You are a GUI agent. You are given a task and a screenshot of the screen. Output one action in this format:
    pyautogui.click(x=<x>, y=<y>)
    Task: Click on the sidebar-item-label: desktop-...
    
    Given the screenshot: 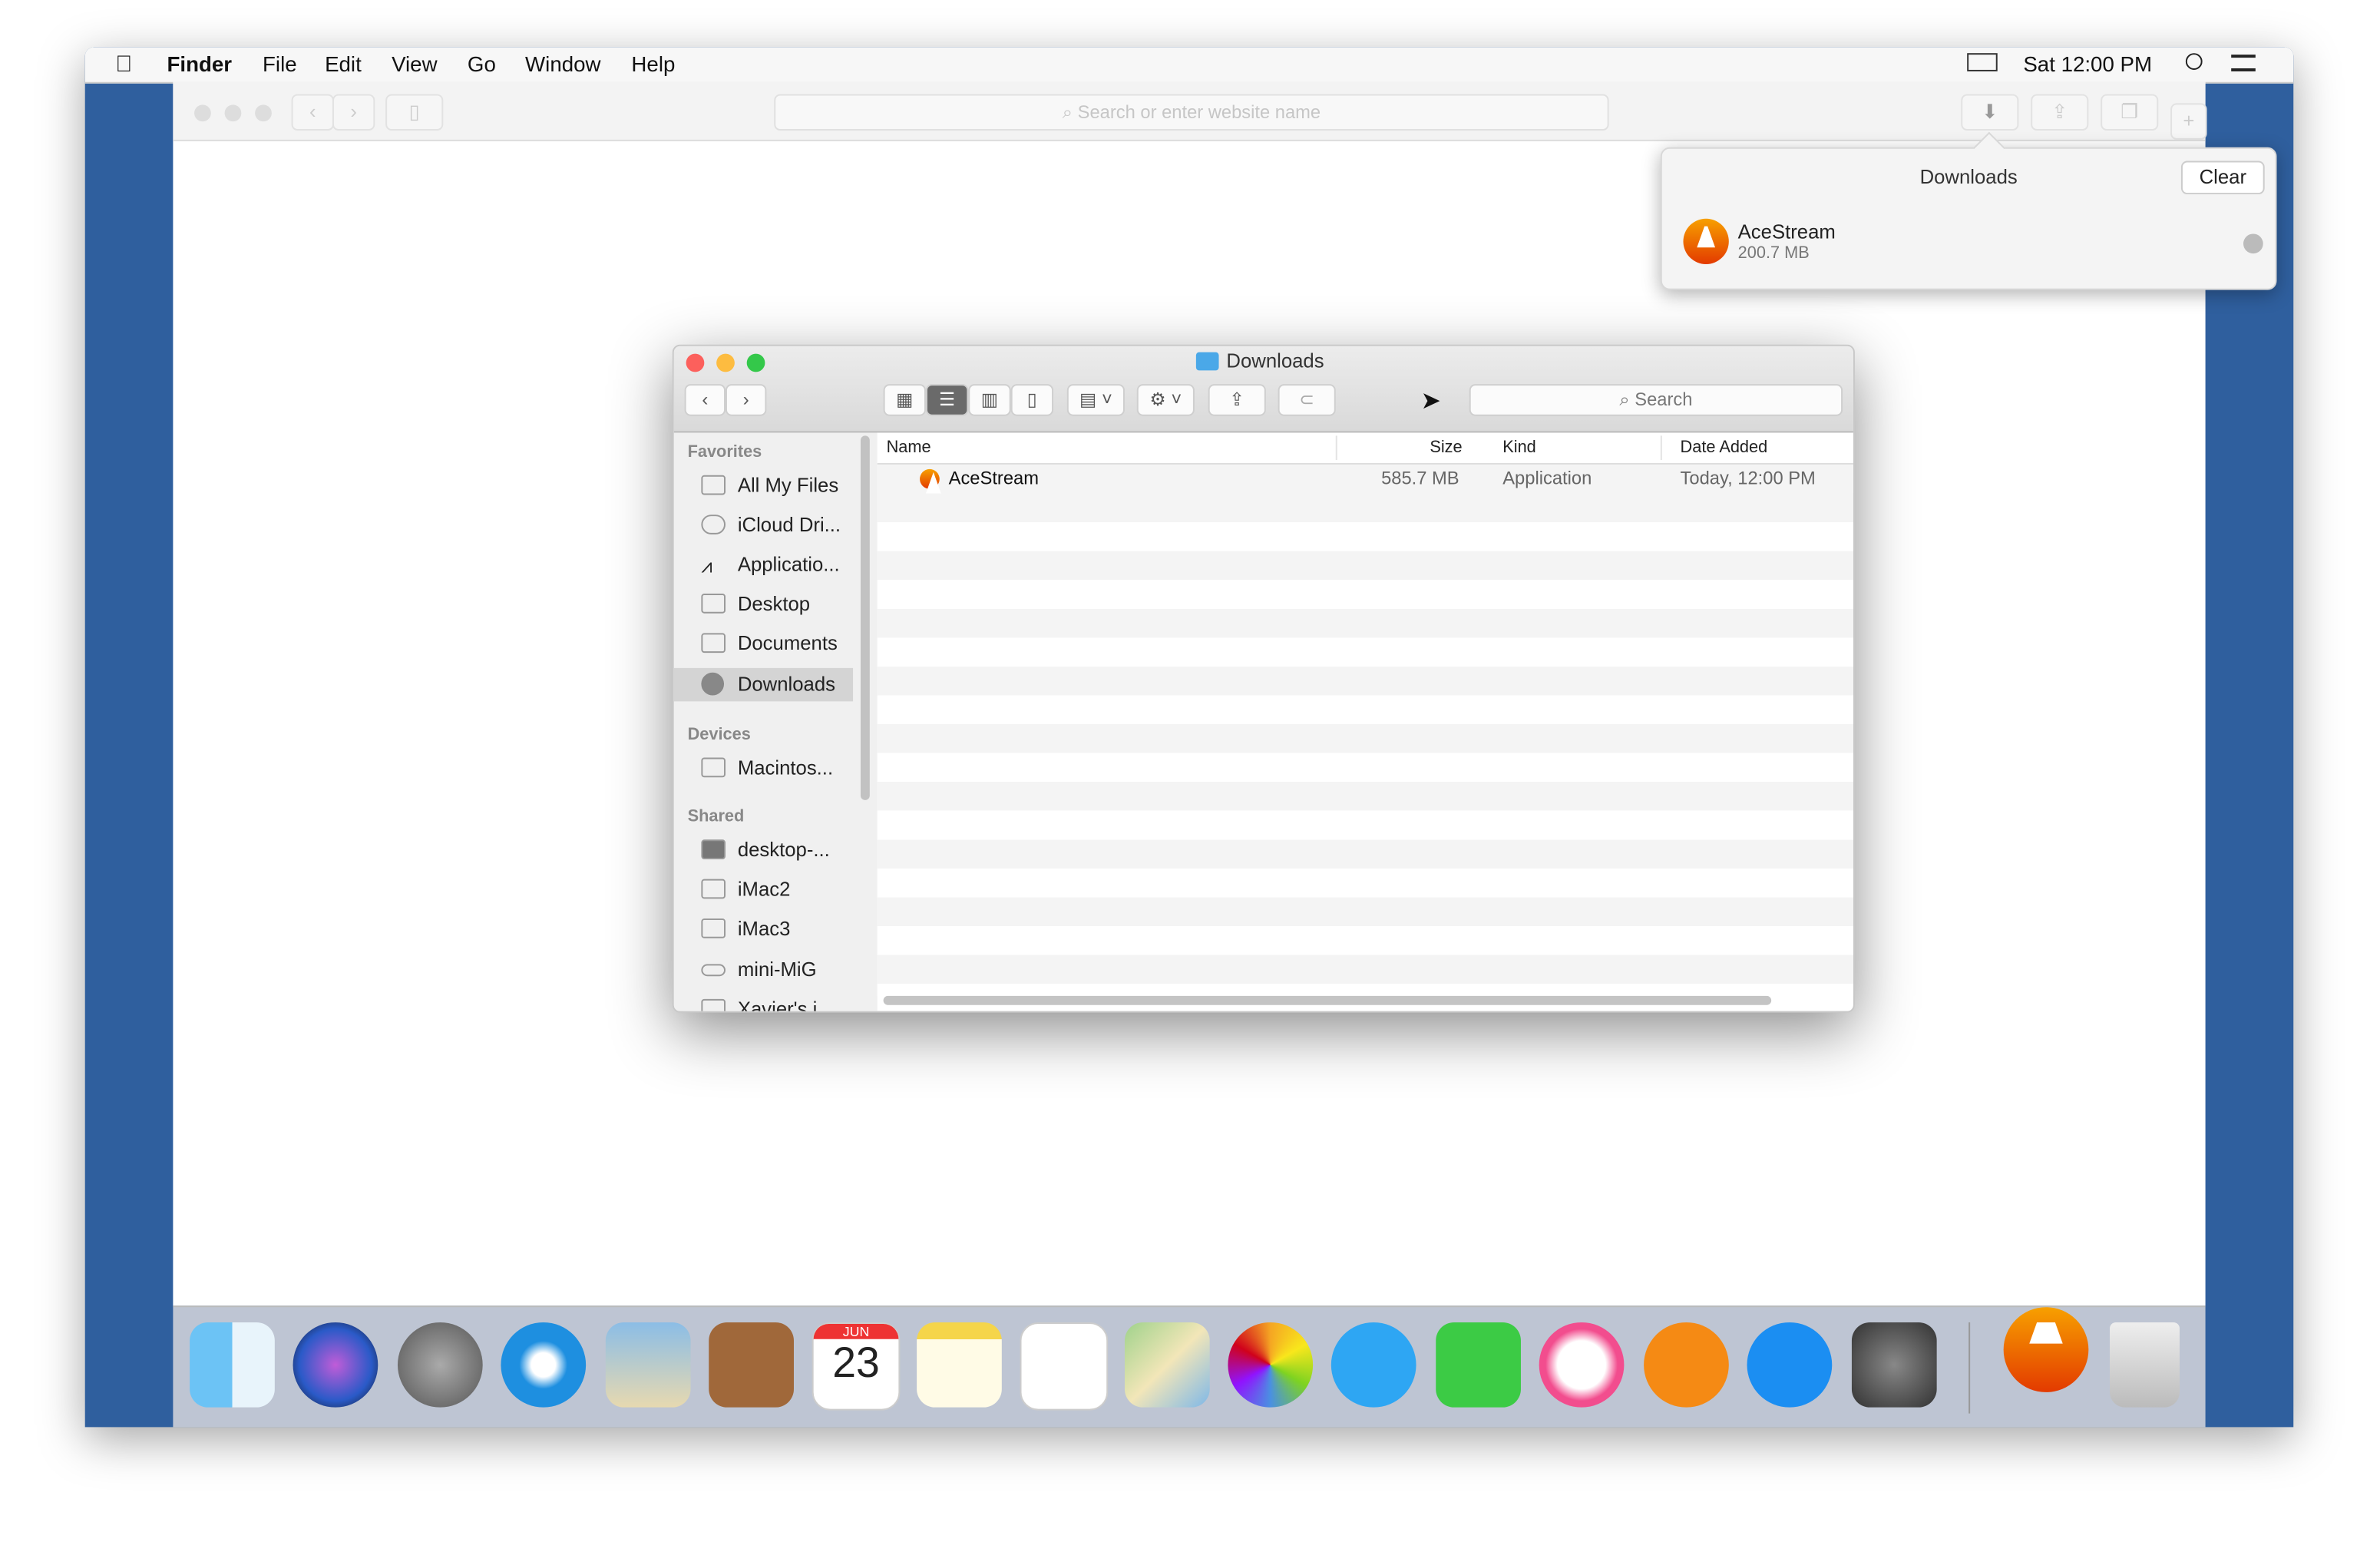 What is the action you would take?
    pyautogui.click(x=783, y=849)
    